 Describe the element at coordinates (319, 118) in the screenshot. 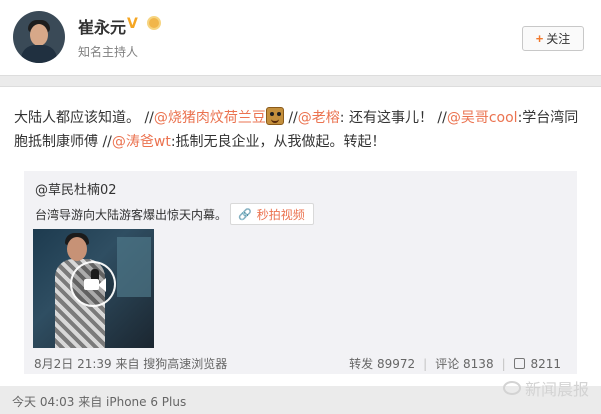

I see `mention-link: @老榕` at that location.